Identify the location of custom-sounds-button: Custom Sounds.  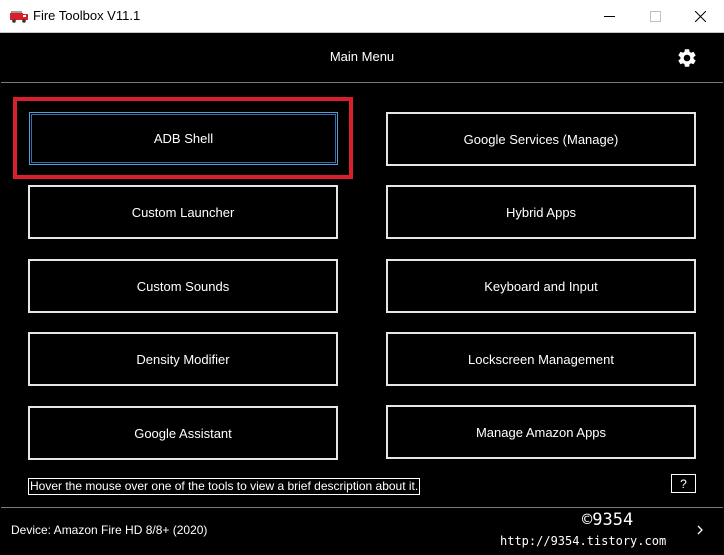
(183, 286).